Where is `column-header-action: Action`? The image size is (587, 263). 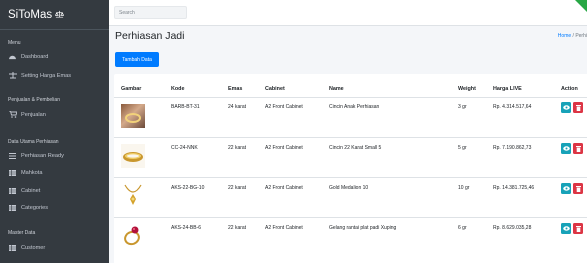 column-header-action: Action is located at coordinates (569, 89).